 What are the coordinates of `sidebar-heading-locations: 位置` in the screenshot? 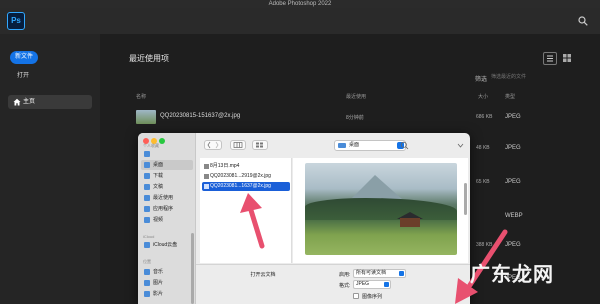 It's located at (147, 261).